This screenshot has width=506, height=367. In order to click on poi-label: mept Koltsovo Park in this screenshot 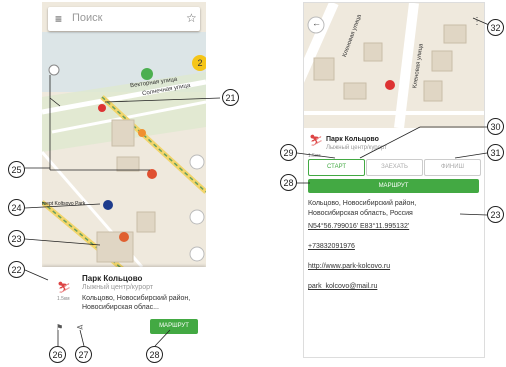, I will do `click(63, 204)`.